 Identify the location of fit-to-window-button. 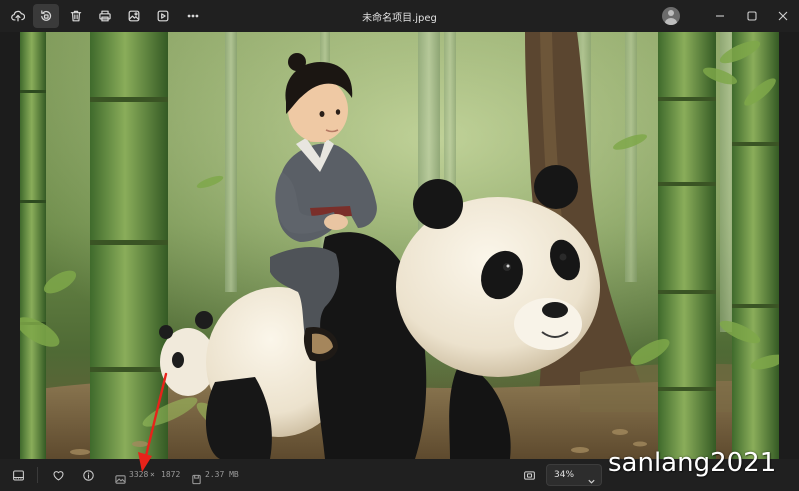
(529, 475).